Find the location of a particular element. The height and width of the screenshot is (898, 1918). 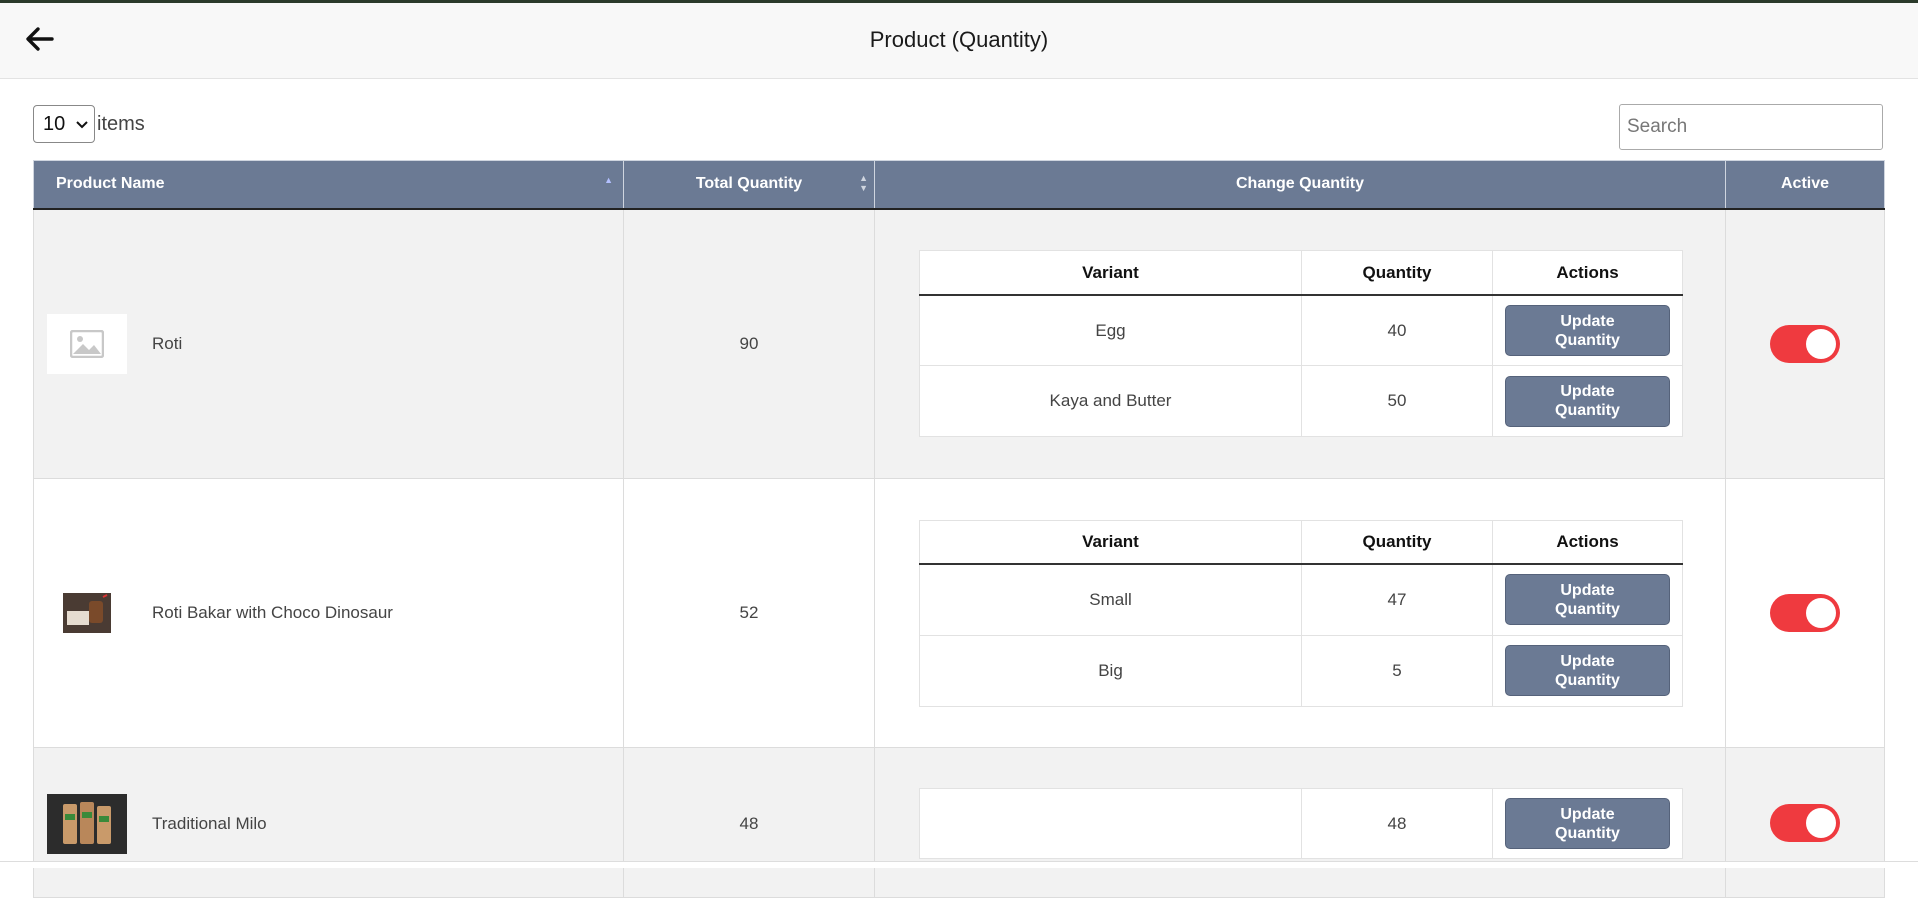

variant-row: Egg 40 Update Quantity is located at coordinates (1301, 330).